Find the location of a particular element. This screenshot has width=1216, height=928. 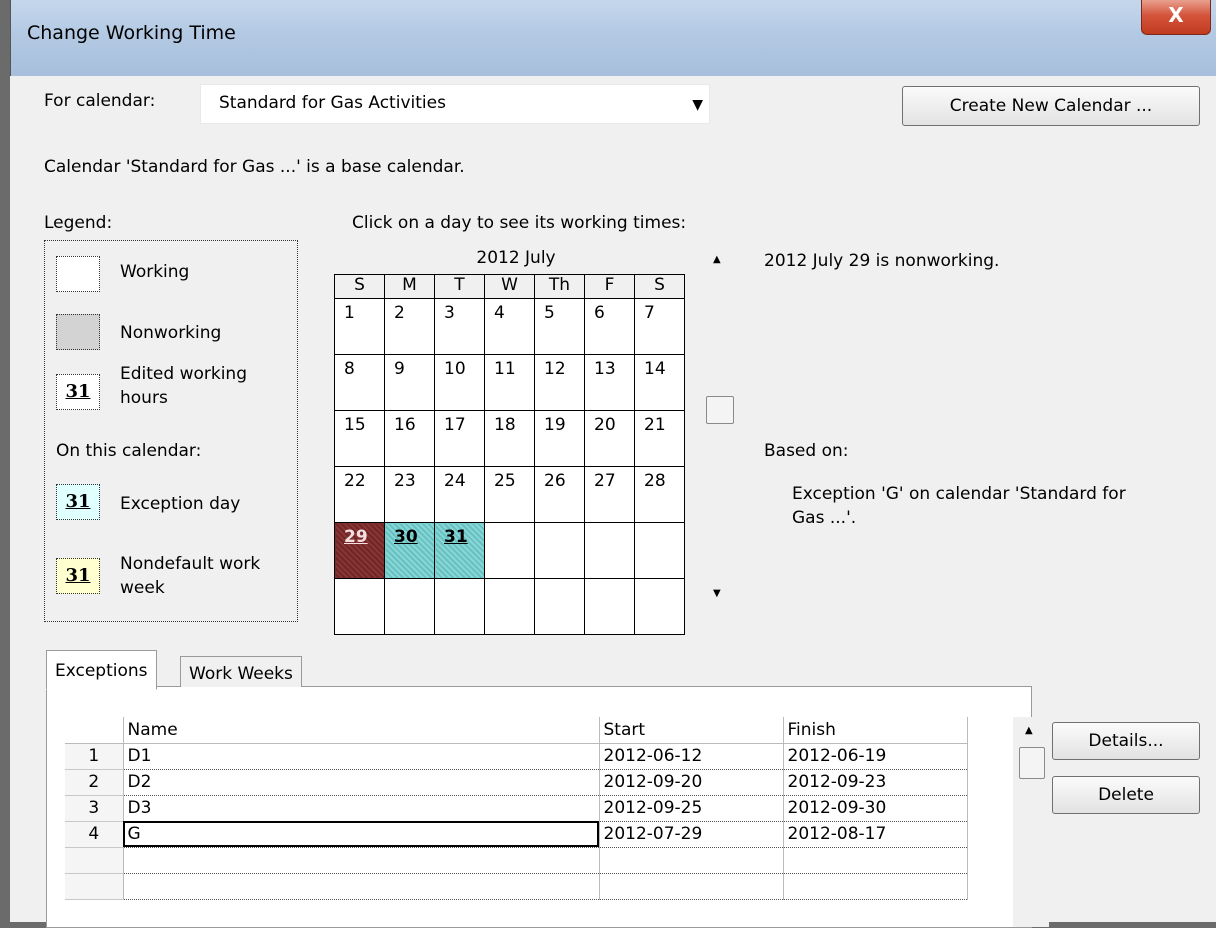

cell-name: D3 is located at coordinates (361, 808).